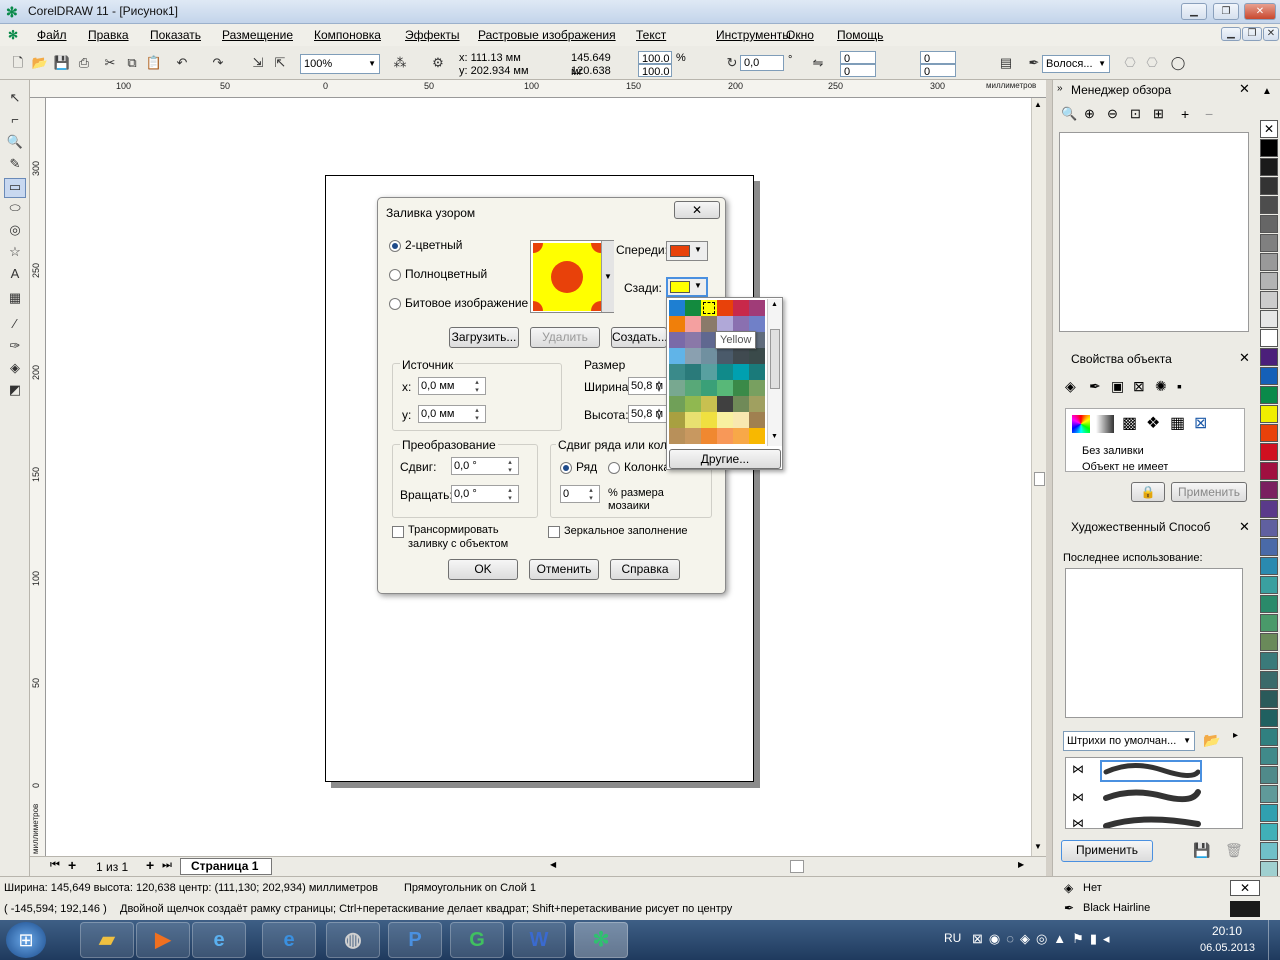 The height and width of the screenshot is (960, 1280). Describe the element at coordinates (15, 348) in the screenshot. I see `outline-tool-icon: ✑` at that location.